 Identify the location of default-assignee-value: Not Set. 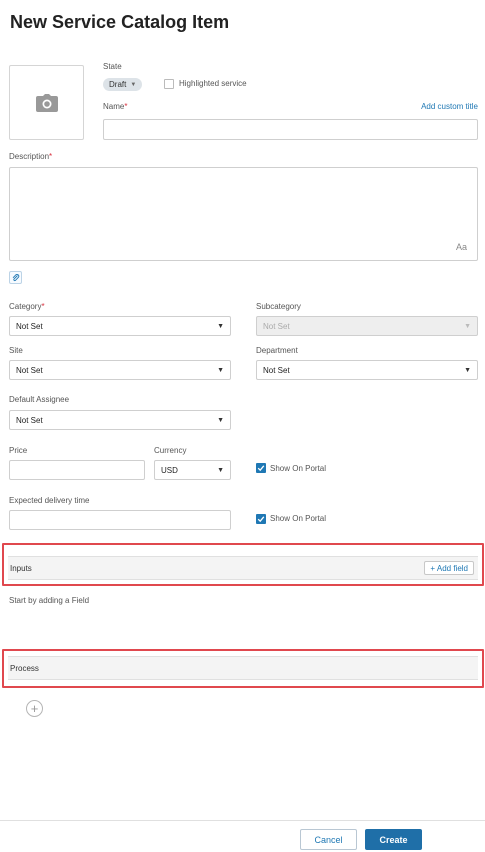
(29, 420).